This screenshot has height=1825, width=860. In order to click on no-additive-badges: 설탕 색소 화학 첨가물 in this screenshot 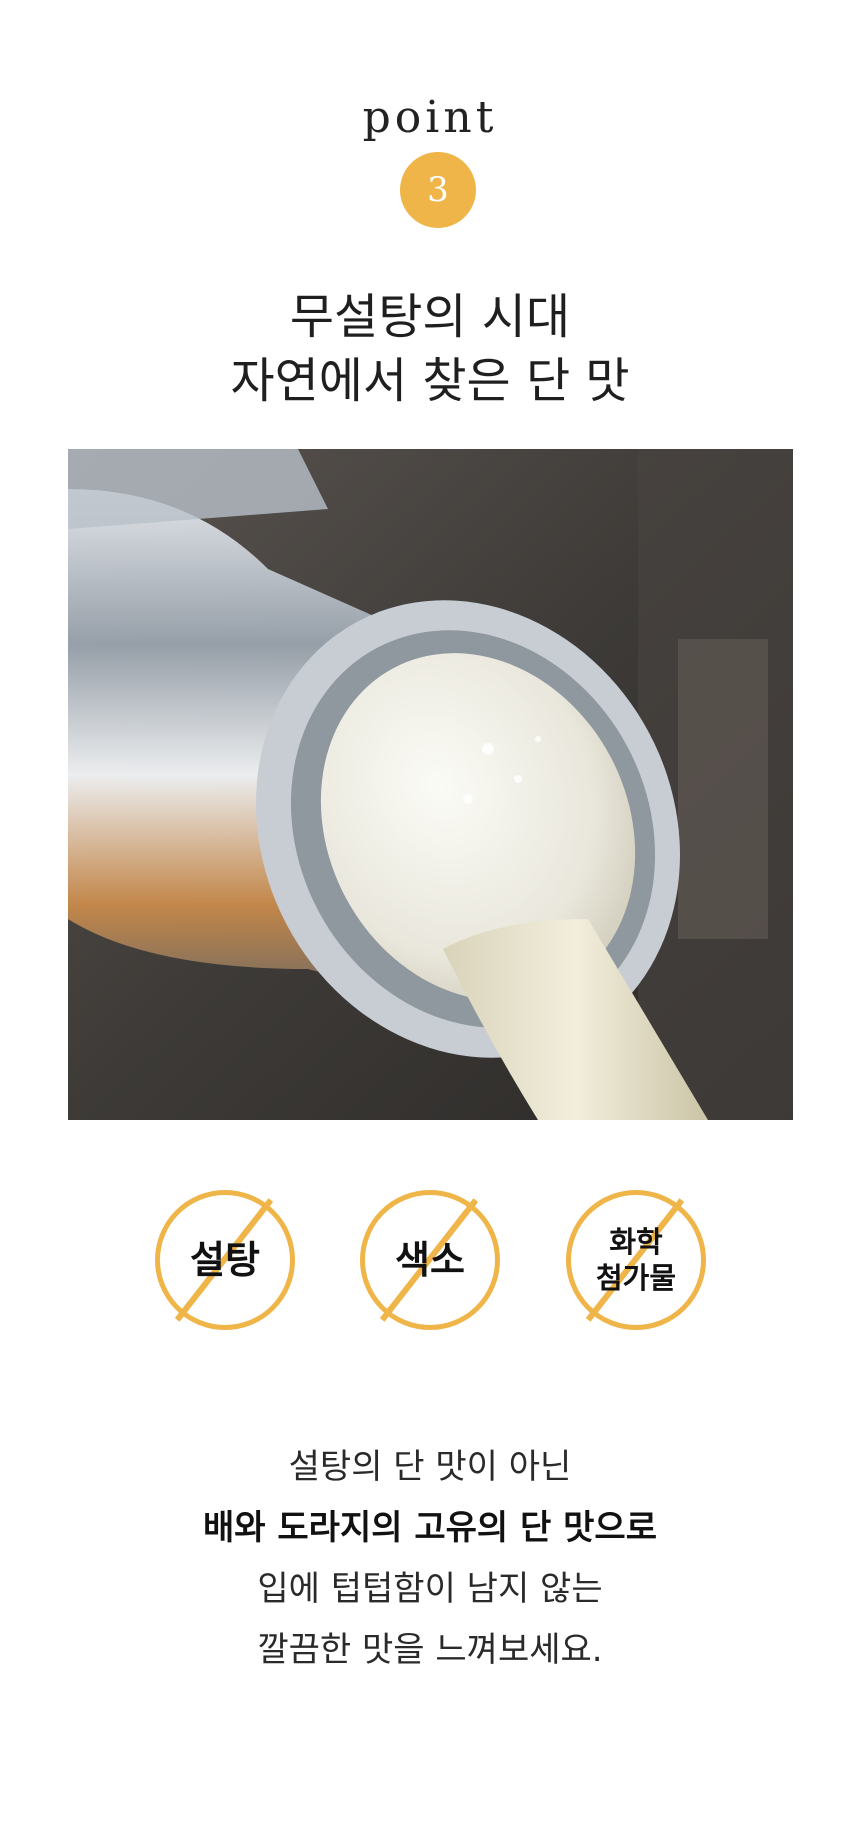, I will do `click(430, 1262)`.